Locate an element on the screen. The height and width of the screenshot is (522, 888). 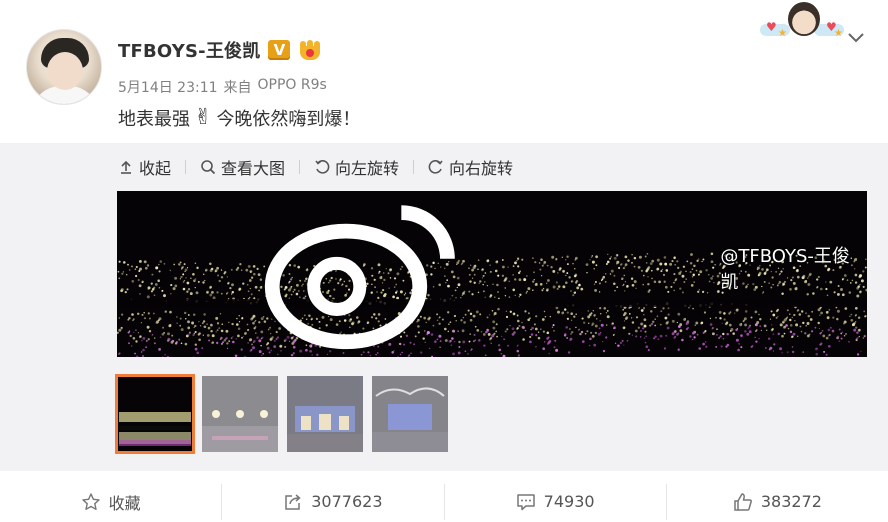
collapse-label: 收起 is located at coordinates (155, 168).